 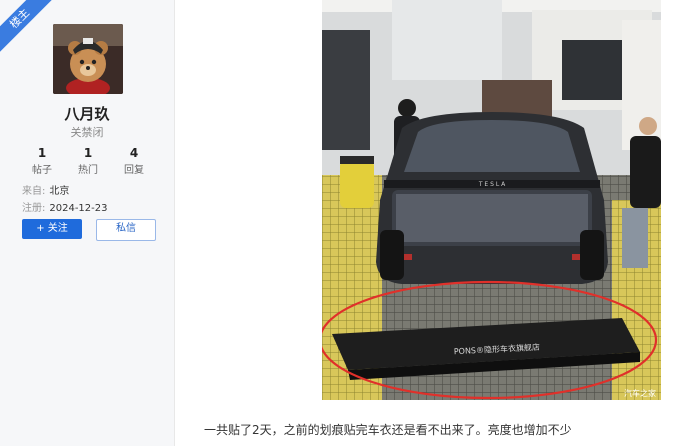 I want to click on avatar, so click(x=88, y=59).